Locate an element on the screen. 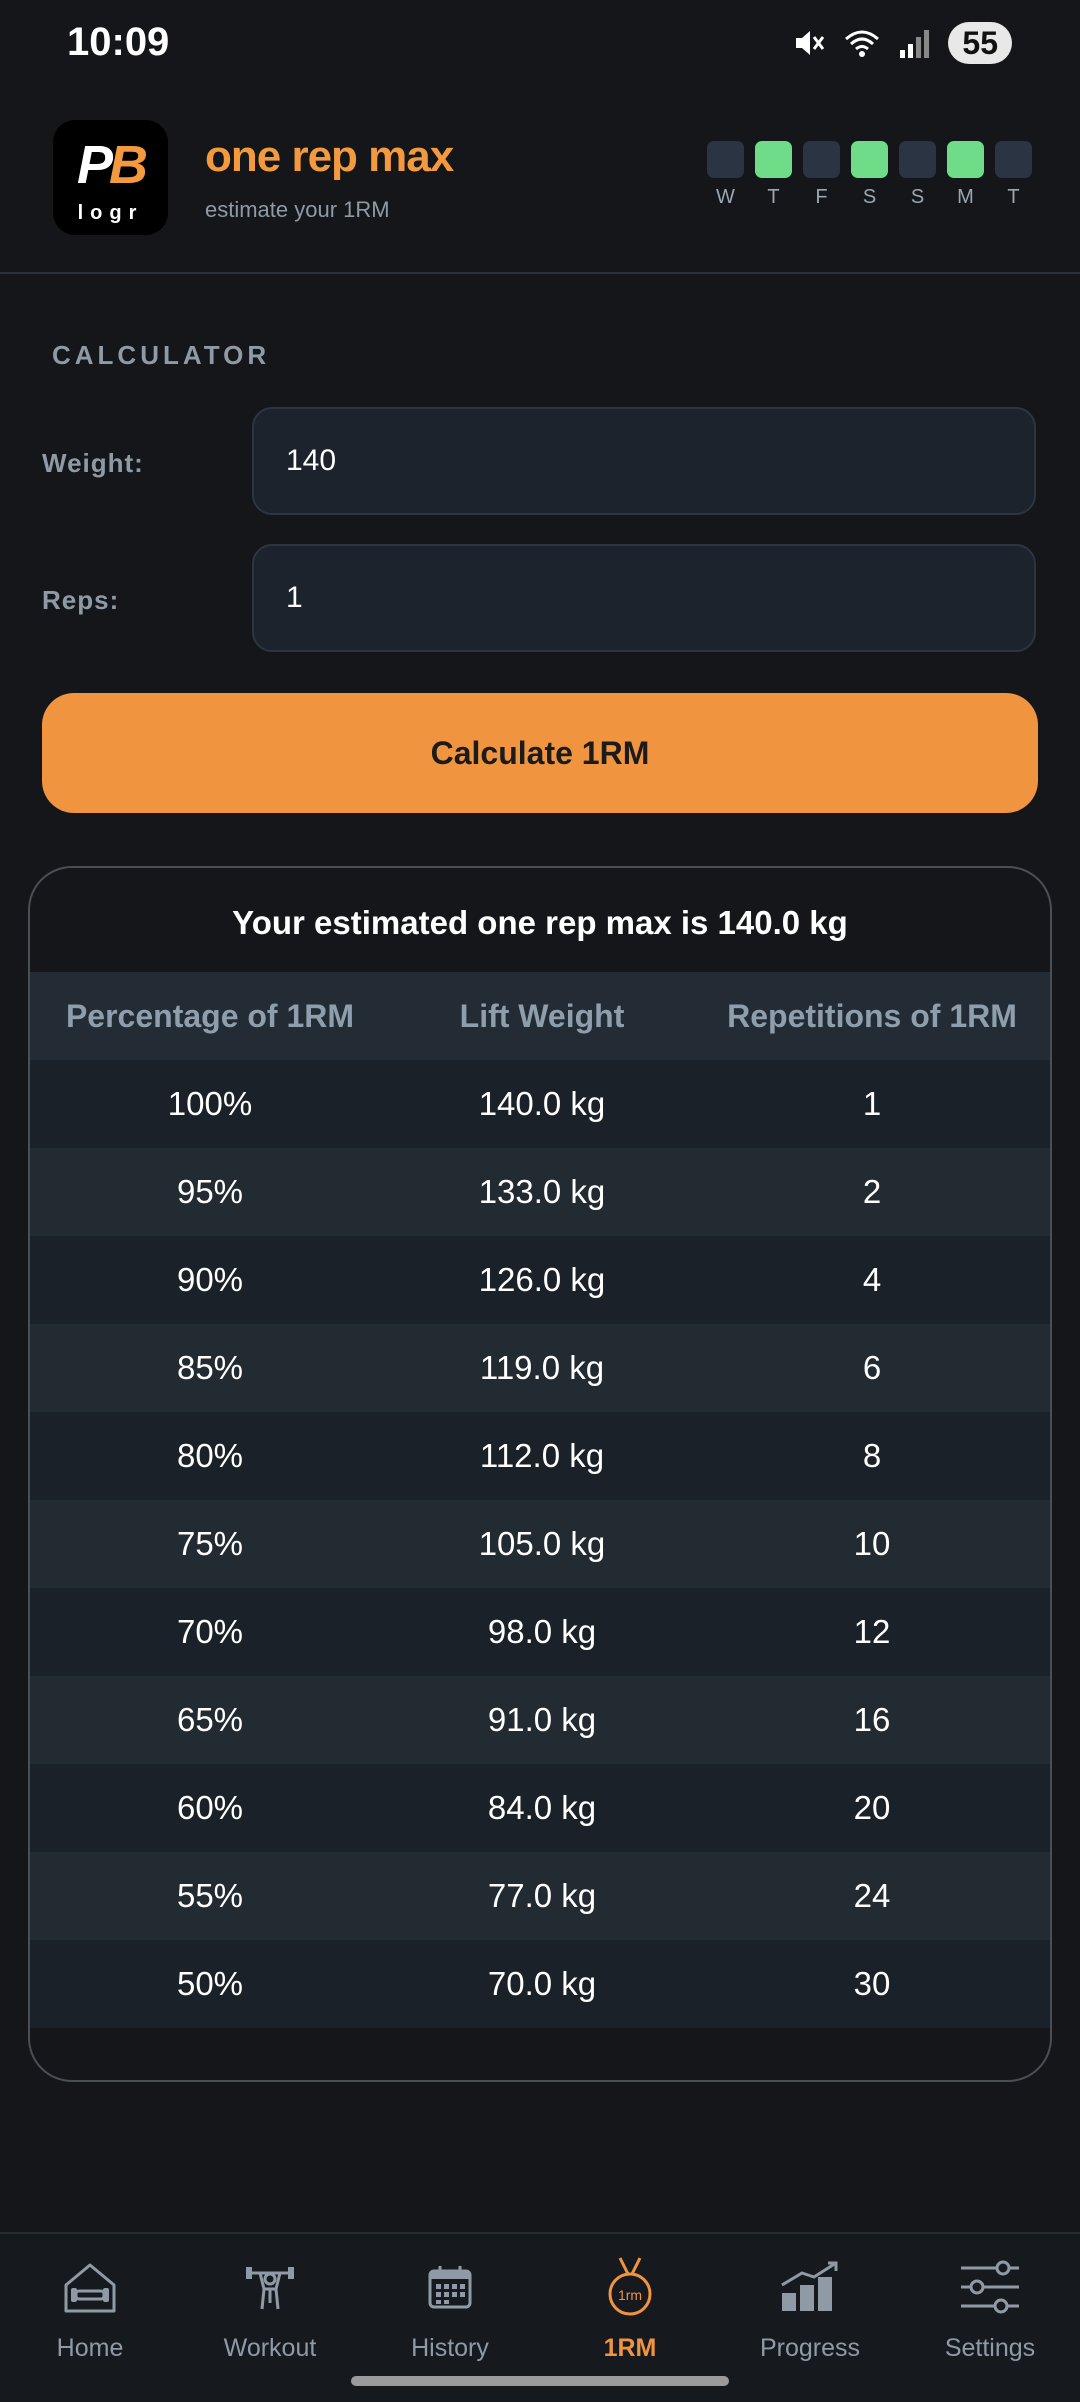 This screenshot has height=2402, width=1080. weekly-activity-tracker: W T F S S M T is located at coordinates (869, 175).